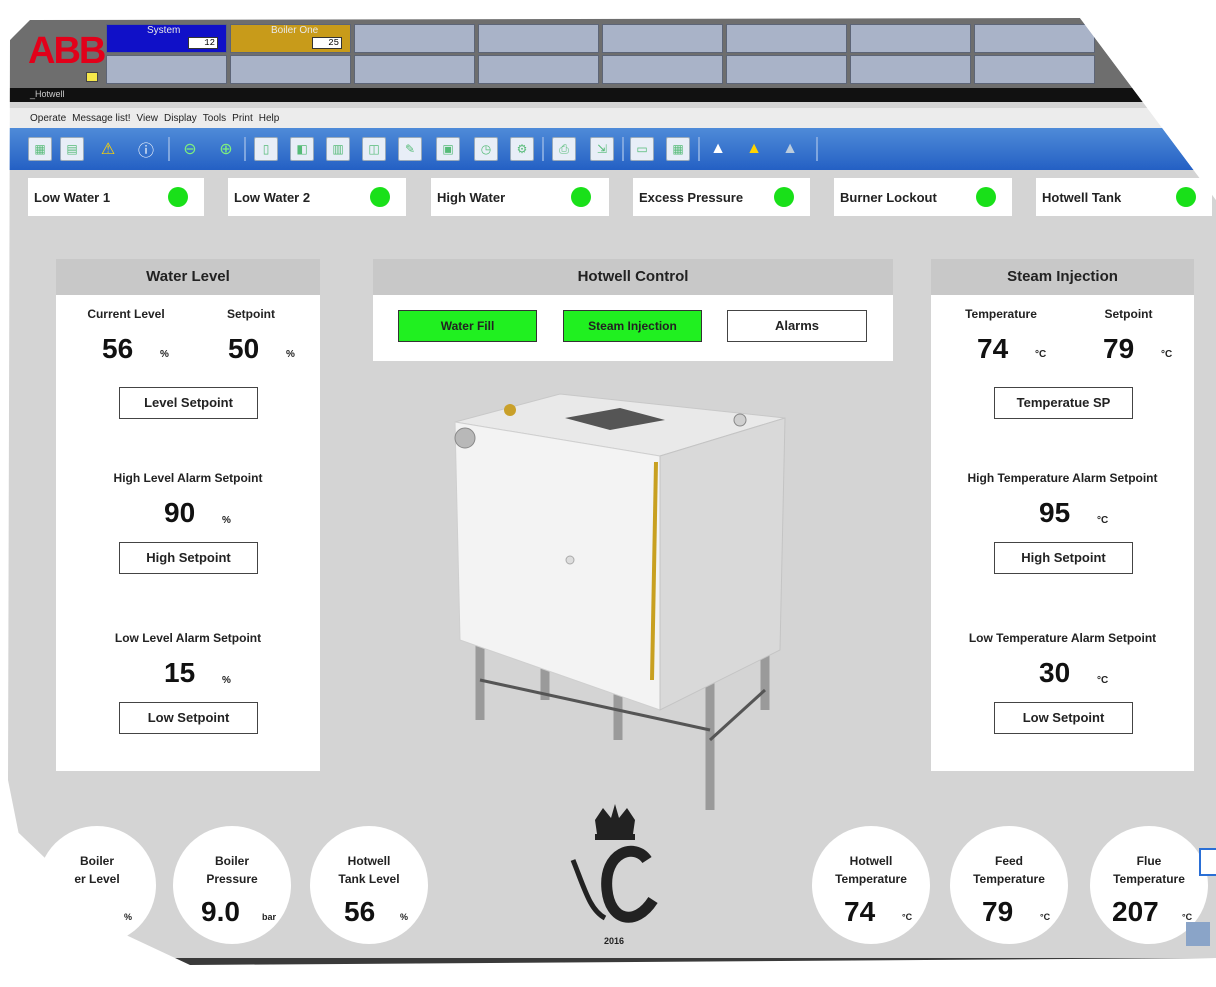  What do you see at coordinates (471, 197) in the screenshot?
I see `status-label: High Water` at bounding box center [471, 197].